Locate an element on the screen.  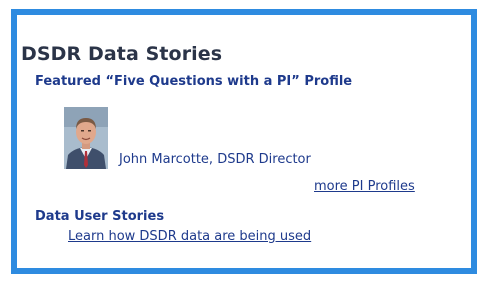
more-pi-profiles-link: more PI Profiles is located at coordinates (364, 186).